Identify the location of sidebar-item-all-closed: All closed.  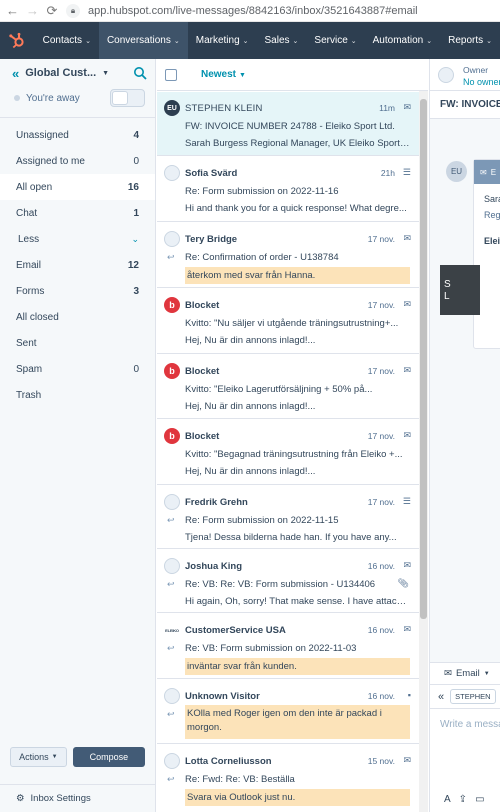
(77, 317).